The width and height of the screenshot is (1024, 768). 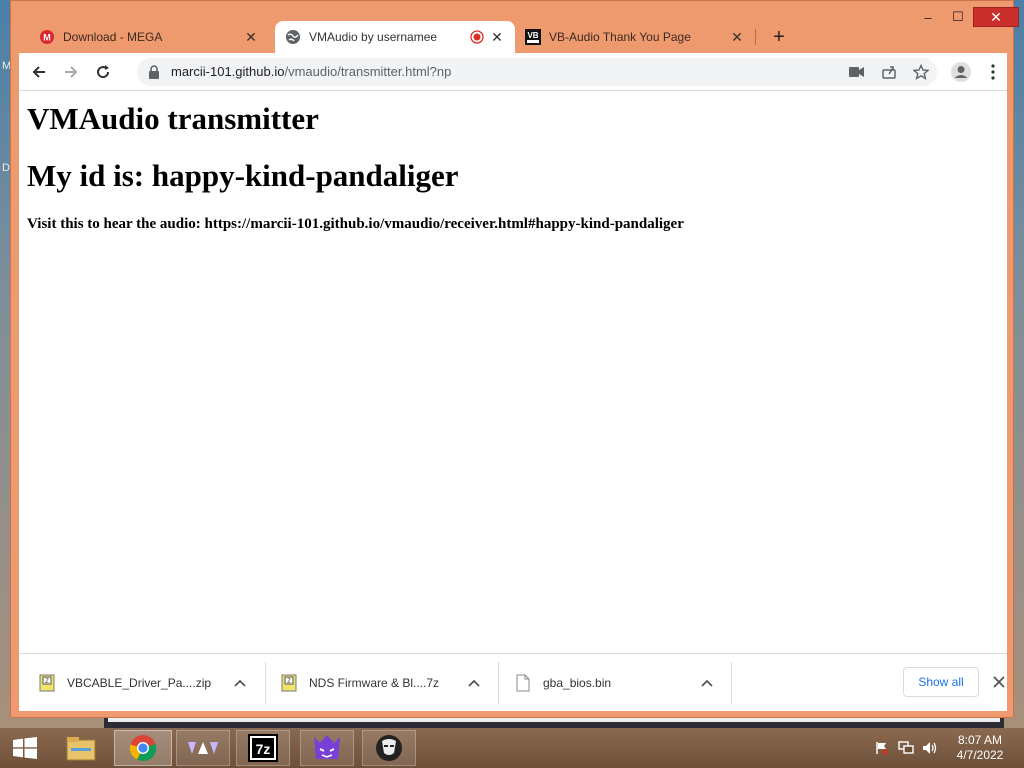 I want to click on svg-text: 7z, so click(x=263, y=749).